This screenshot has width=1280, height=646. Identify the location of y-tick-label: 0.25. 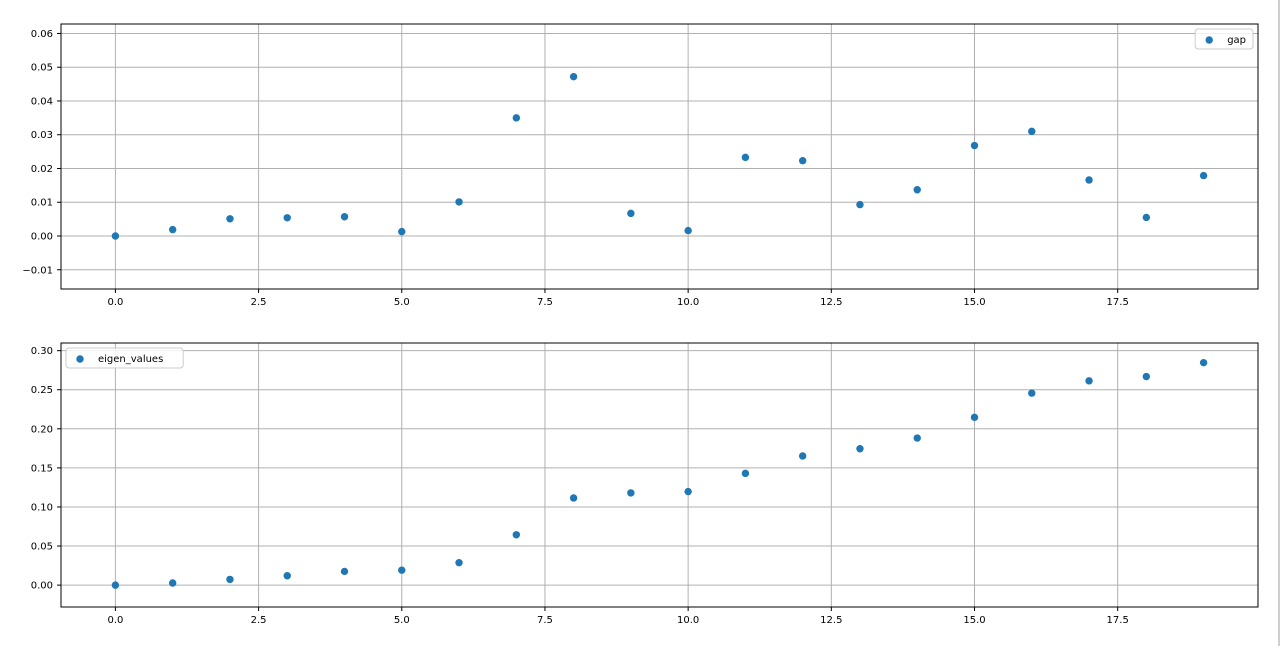
(42, 390).